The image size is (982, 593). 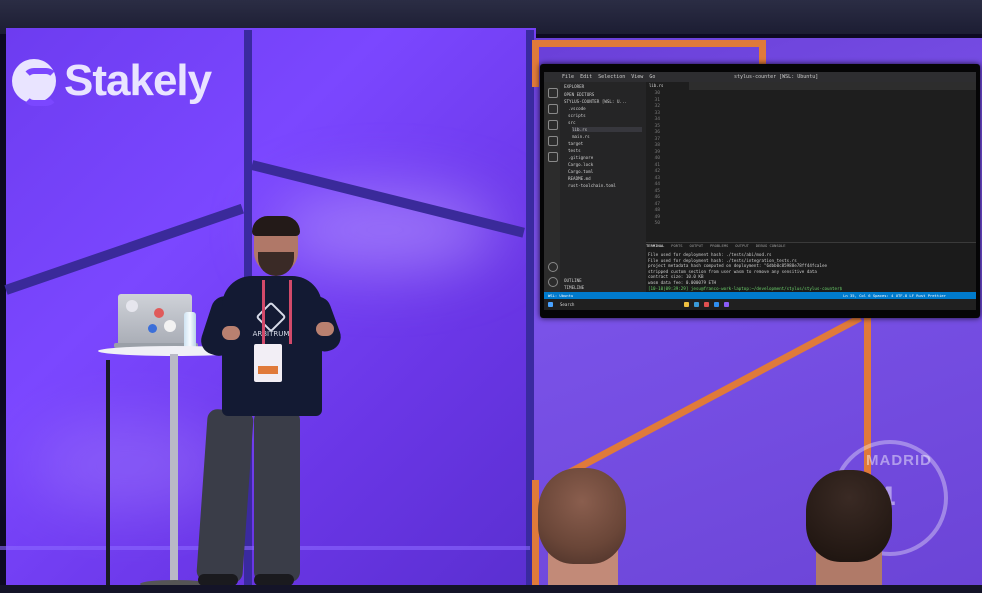 I want to click on run-debug-icon, so click(x=553, y=141).